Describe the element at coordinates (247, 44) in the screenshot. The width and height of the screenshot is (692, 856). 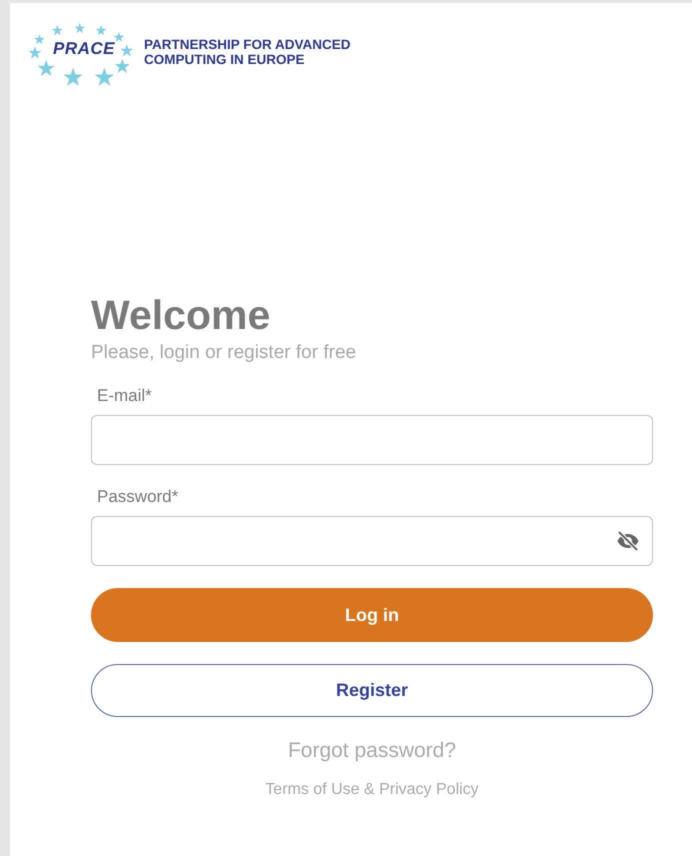
I see `logo-tagline: PARTNERSHIP FOR ADVANCED` at that location.